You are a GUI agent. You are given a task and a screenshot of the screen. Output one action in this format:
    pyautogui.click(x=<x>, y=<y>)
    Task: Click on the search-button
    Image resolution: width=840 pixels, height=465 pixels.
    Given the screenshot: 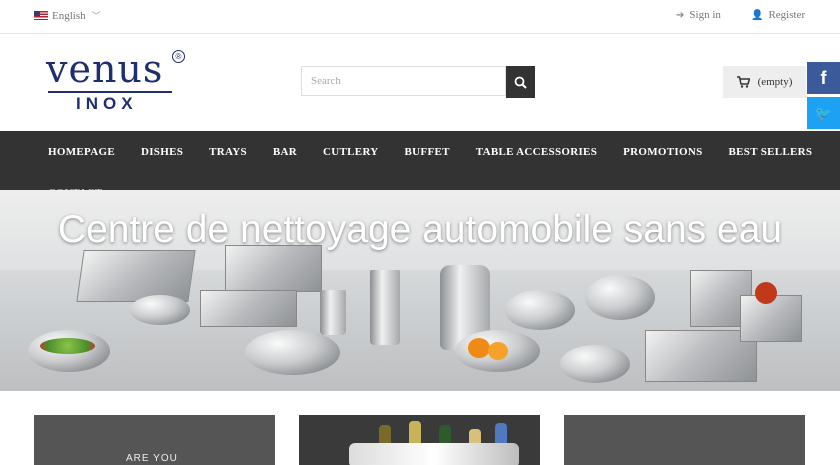 What is the action you would take?
    pyautogui.click(x=520, y=82)
    